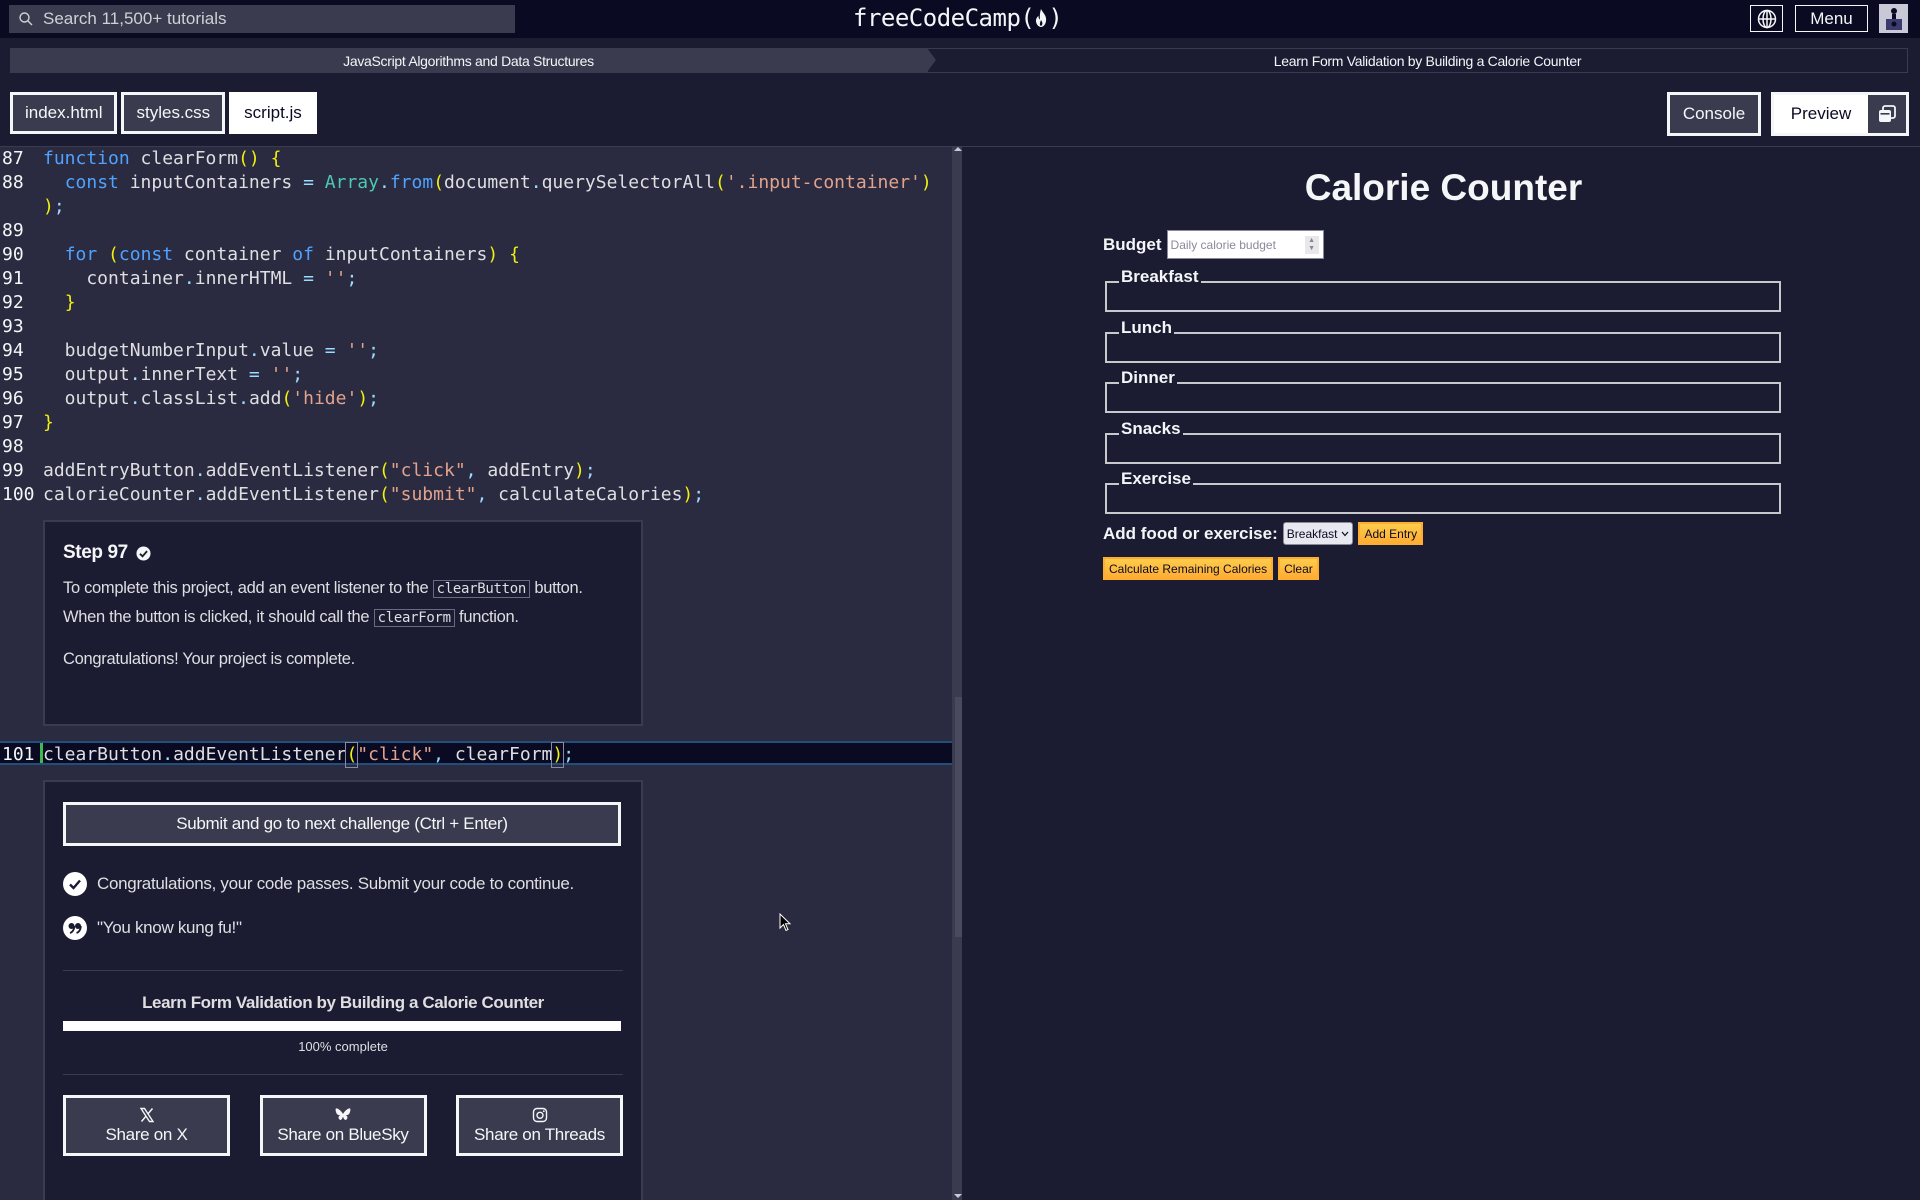 This screenshot has width=1920, height=1200. What do you see at coordinates (1312, 533) in the screenshot?
I see `select-value: Breakfast` at bounding box center [1312, 533].